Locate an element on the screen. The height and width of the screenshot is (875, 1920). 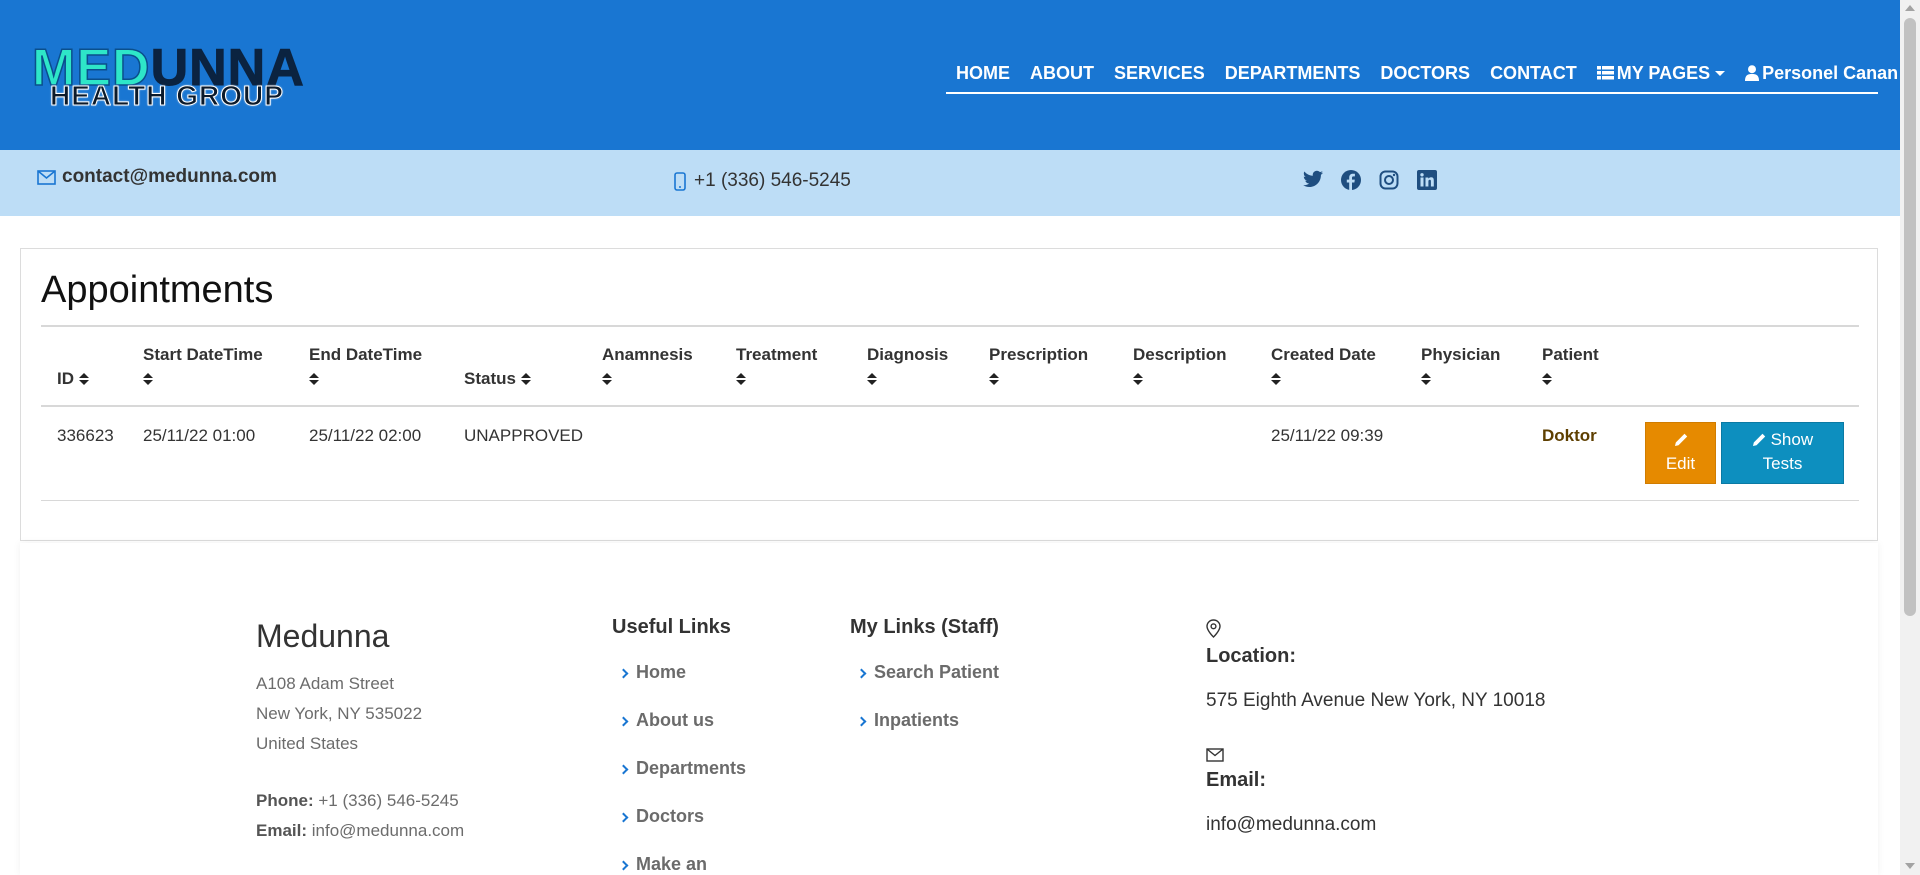
strip-phone-text: +1 (336) 546-5245 is located at coordinates (772, 180).